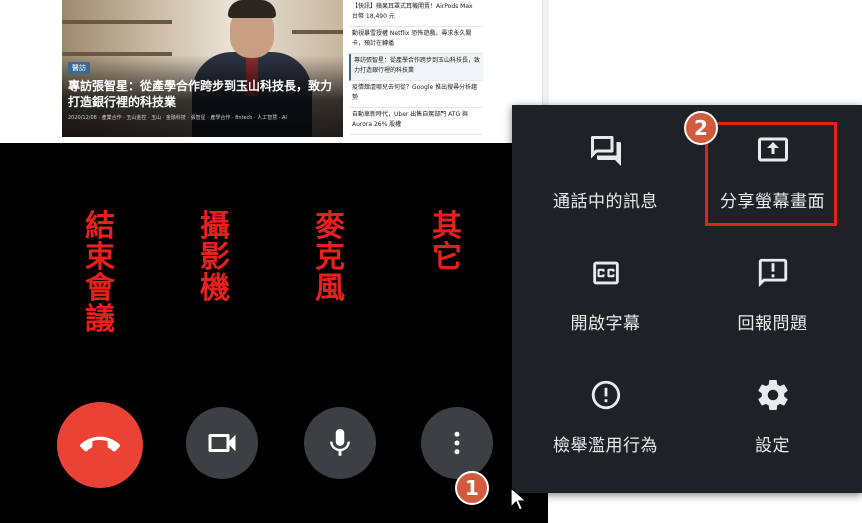 Image resolution: width=862 pixels, height=523 pixels. I want to click on end-call-button, so click(100, 445).